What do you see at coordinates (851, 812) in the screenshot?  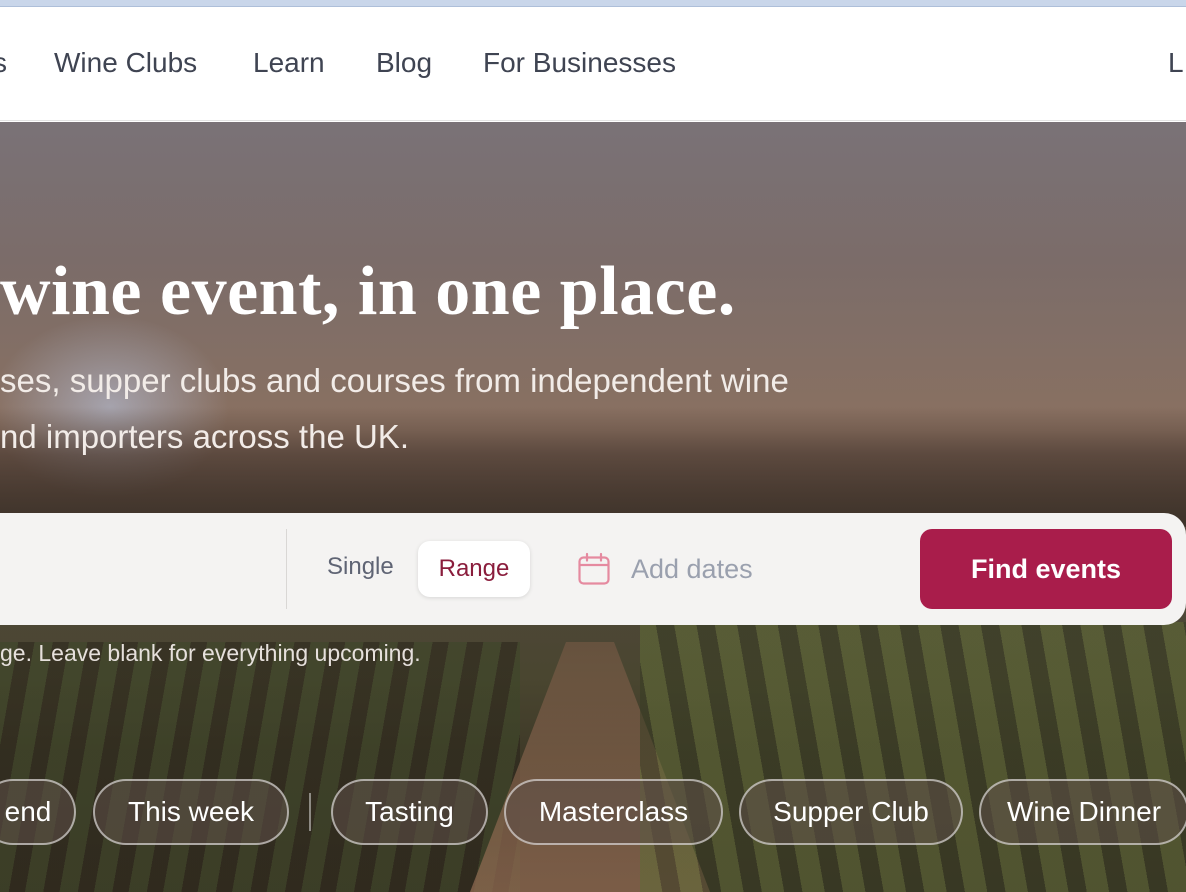 I see `chip-supper-club: Supper Club` at bounding box center [851, 812].